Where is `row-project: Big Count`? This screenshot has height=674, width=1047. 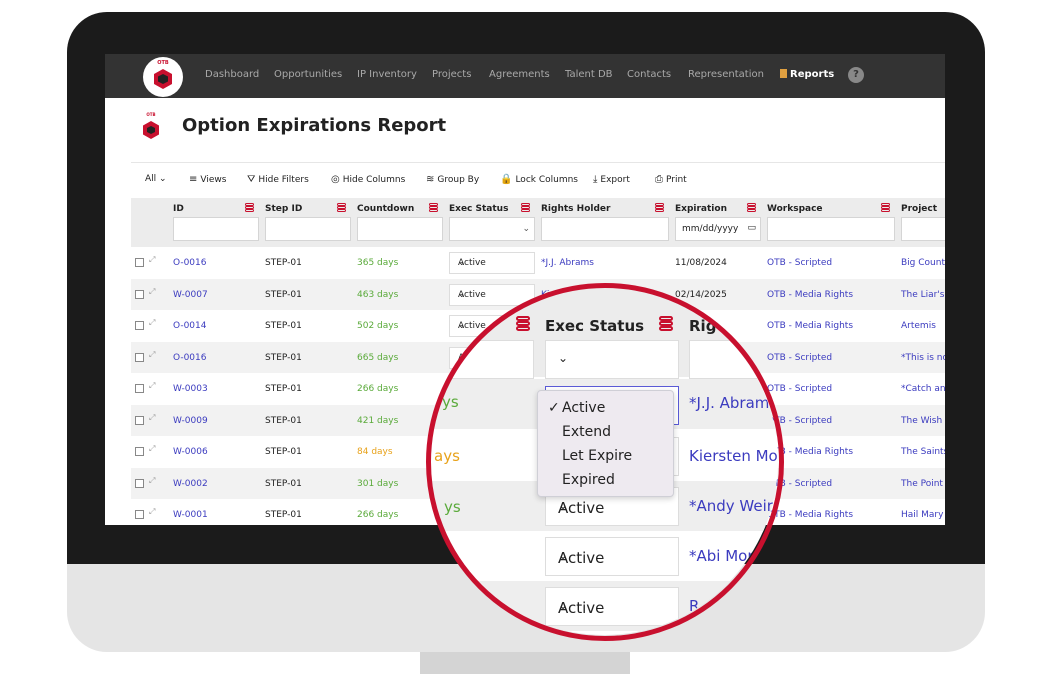
row-project: Big Count is located at coordinates (923, 263).